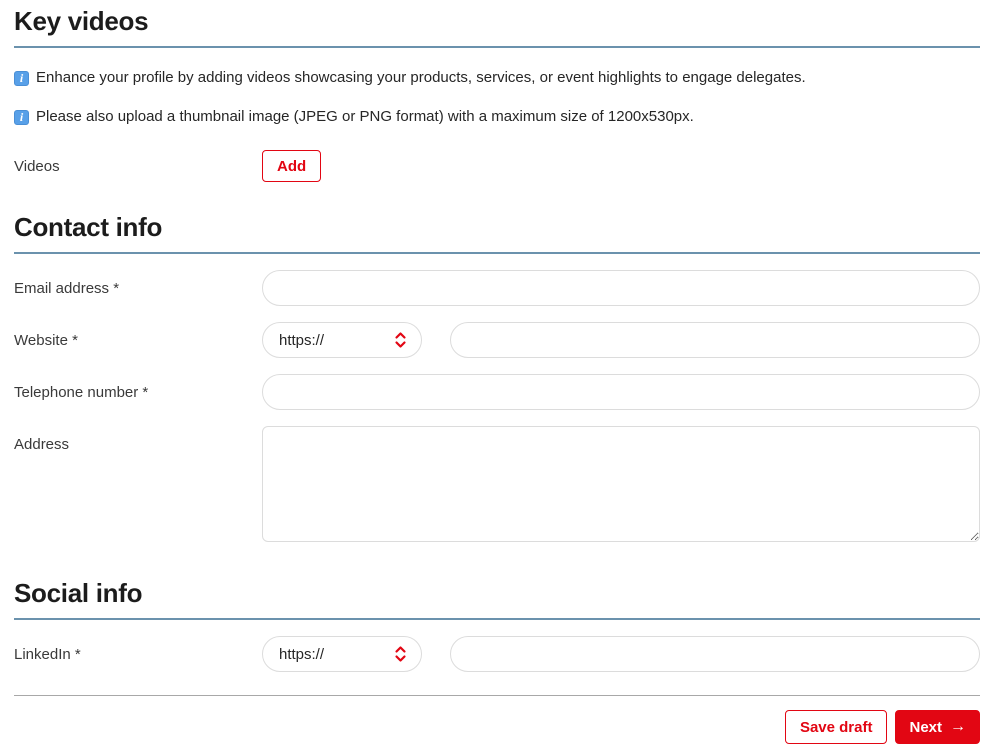  I want to click on email-row: Email address *, so click(497, 288).